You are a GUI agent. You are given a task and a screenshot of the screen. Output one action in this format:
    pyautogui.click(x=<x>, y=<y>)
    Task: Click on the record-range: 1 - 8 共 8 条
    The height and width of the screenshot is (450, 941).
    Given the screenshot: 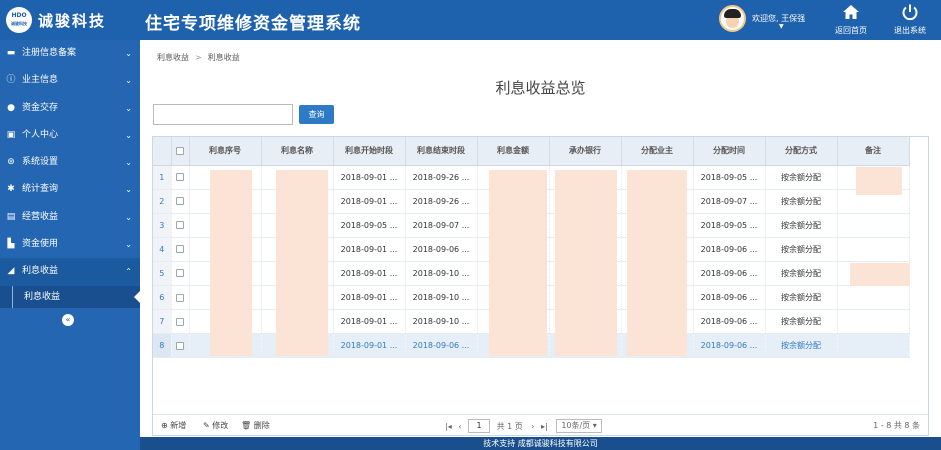 What is the action you would take?
    pyautogui.click(x=896, y=425)
    